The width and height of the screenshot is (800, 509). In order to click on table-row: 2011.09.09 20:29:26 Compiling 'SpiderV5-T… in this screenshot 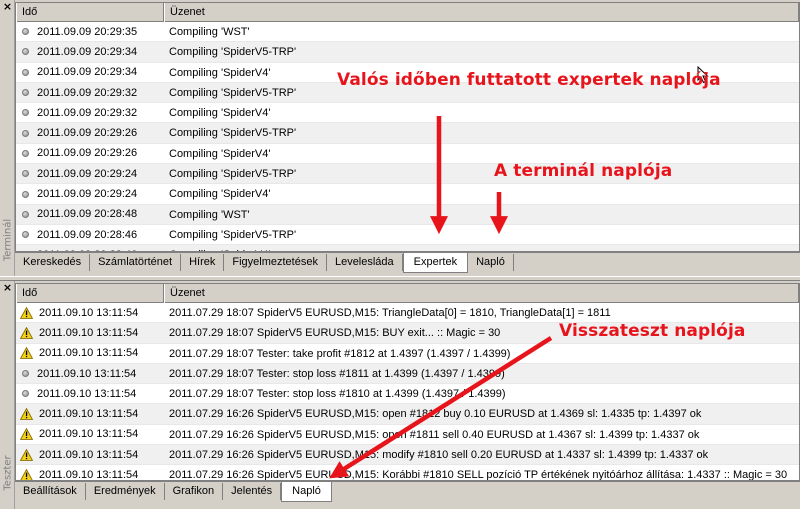, I will do `click(407, 133)`.